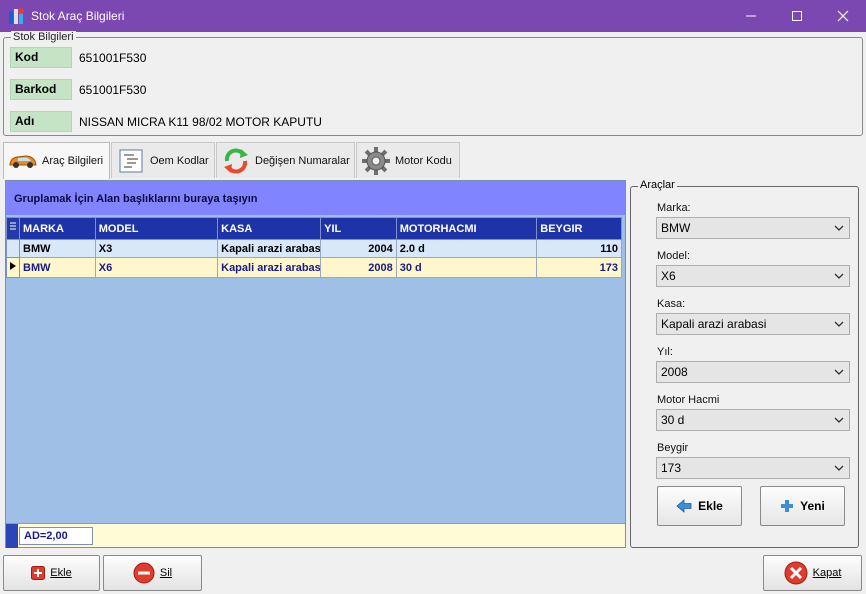 This screenshot has height=594, width=866. What do you see at coordinates (753, 420) in the screenshot?
I see `motor-hacmi-select: 30 d` at bounding box center [753, 420].